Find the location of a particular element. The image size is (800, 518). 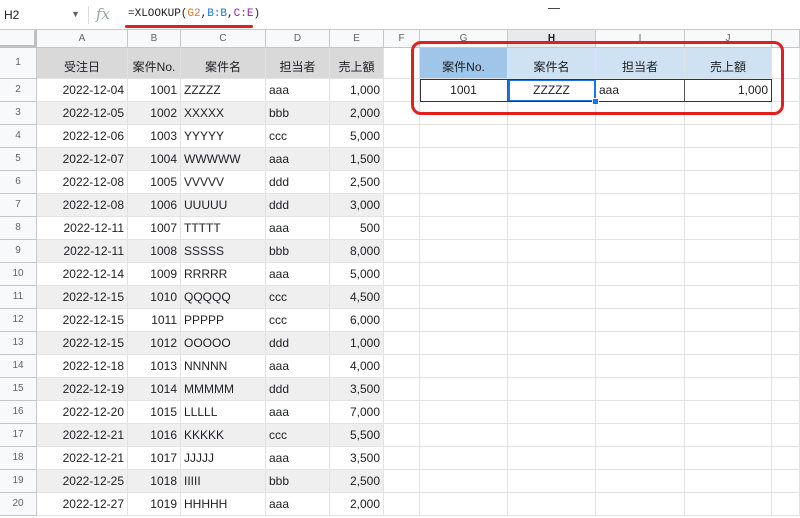

table-cell: 2,500 is located at coordinates (357, 182).